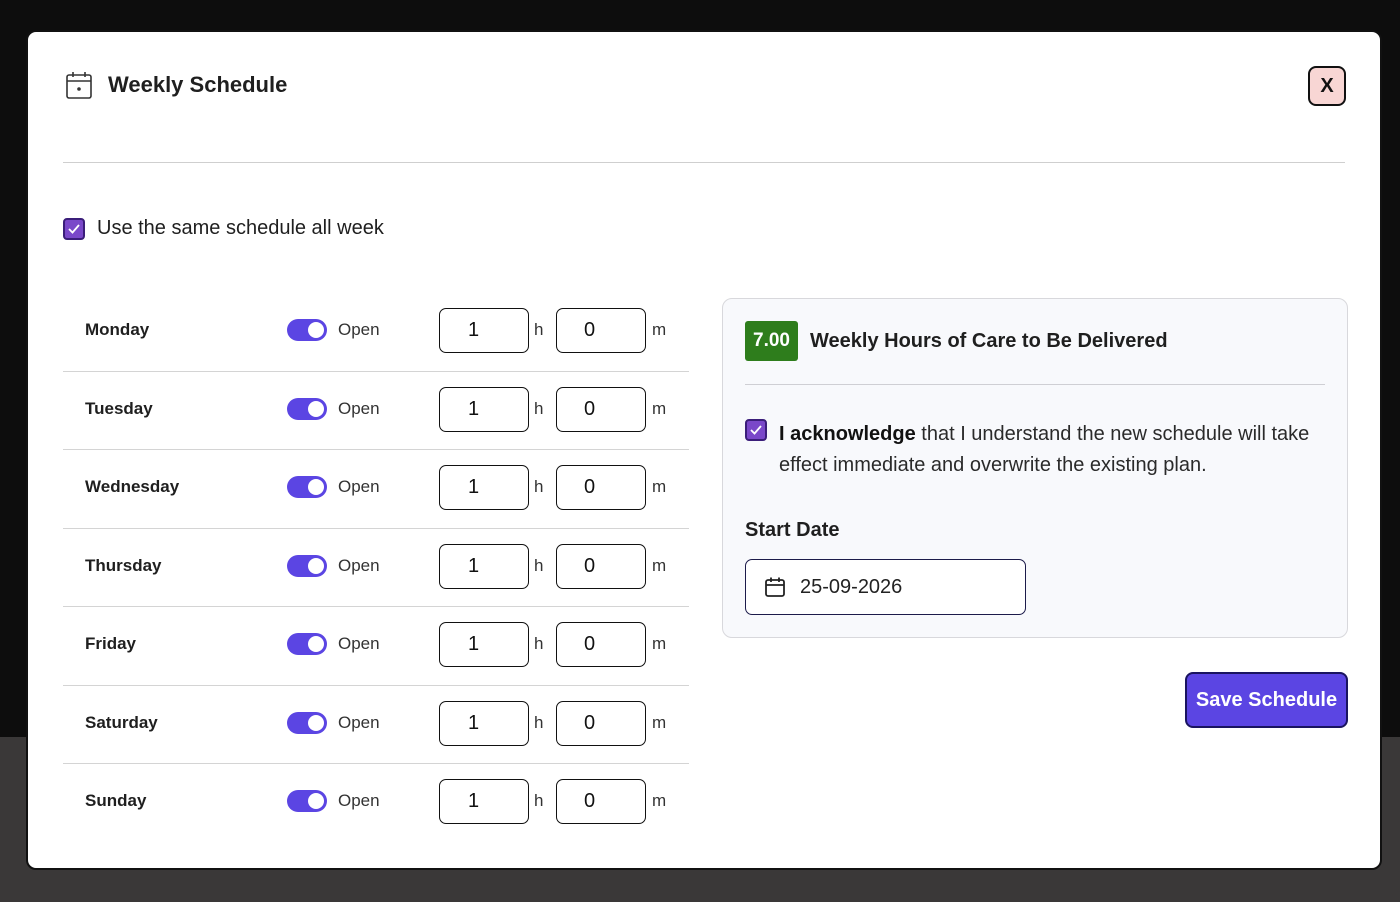  I want to click on day-name: Monday, so click(117, 329).